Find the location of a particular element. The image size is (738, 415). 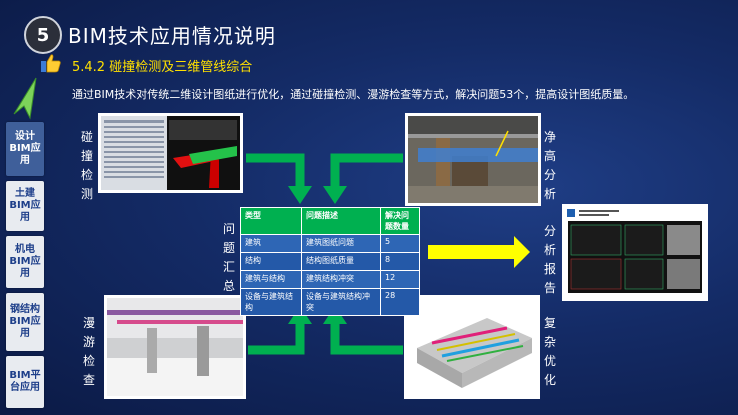

table-cell: 28 is located at coordinates (400, 302).